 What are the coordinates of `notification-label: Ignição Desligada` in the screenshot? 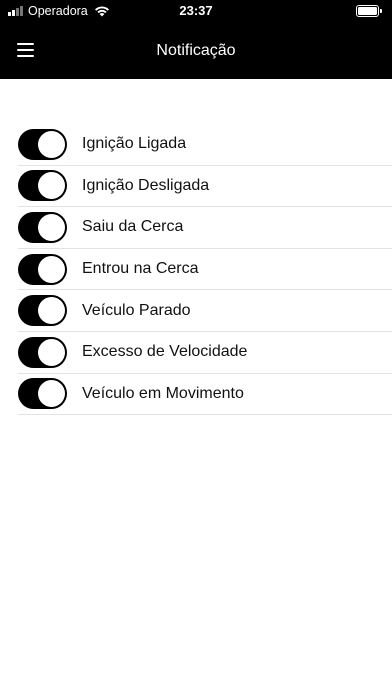 It's located at (146, 185).